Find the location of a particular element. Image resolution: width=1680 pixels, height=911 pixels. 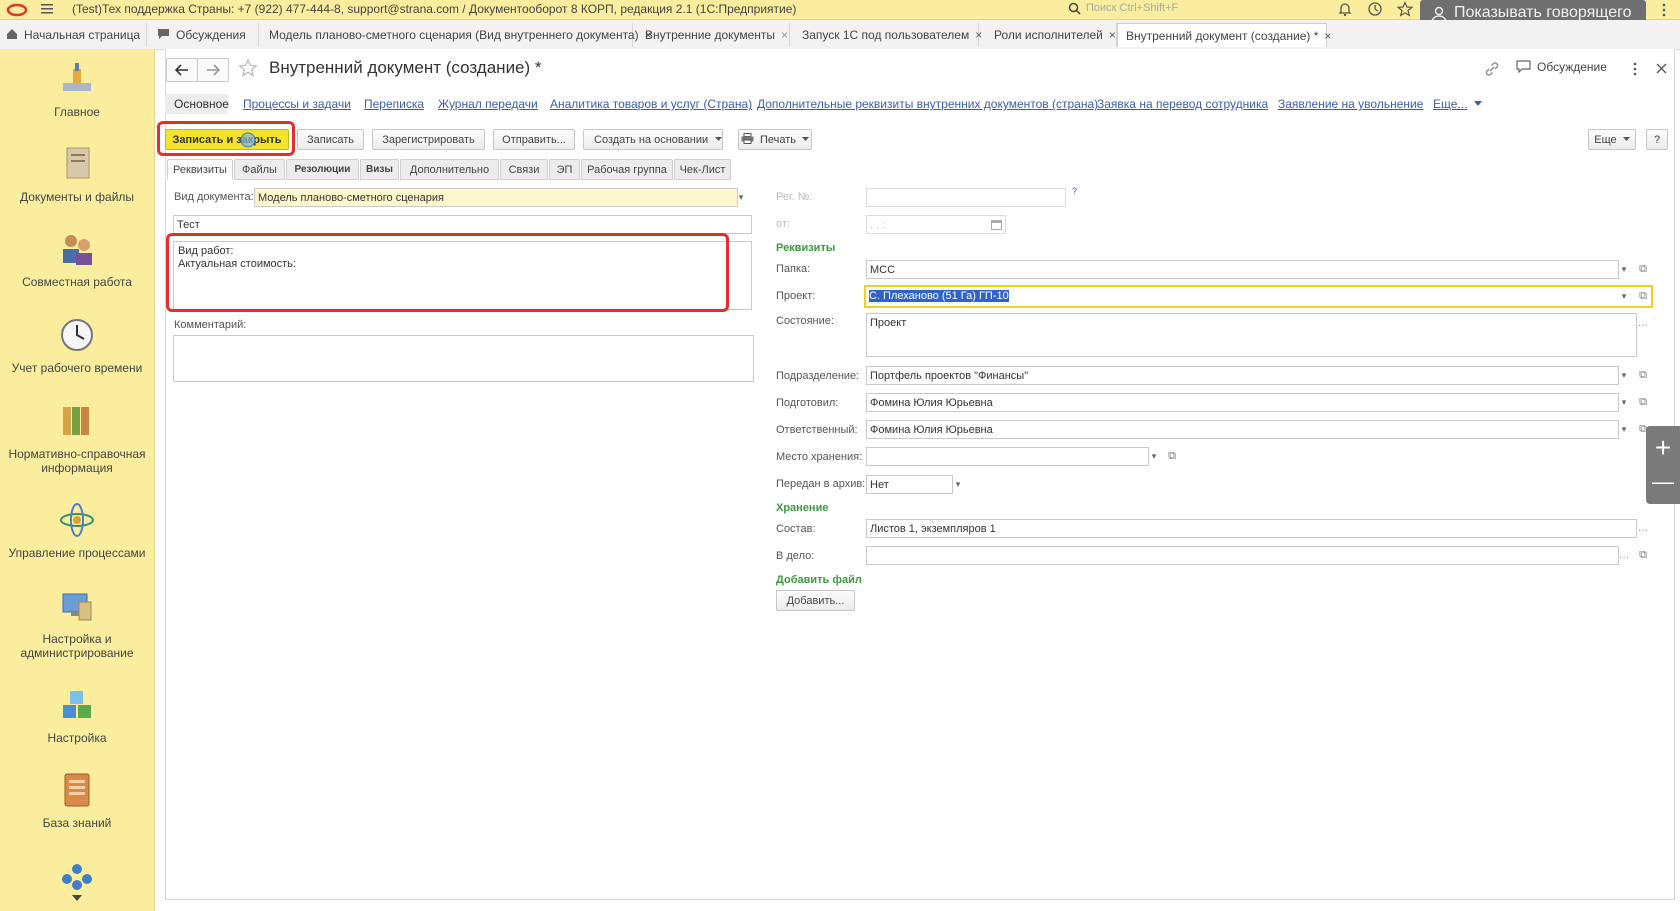

nav-link-goods-analytics: Аналитика товаров и услуг (Страна) is located at coordinates (651, 104).